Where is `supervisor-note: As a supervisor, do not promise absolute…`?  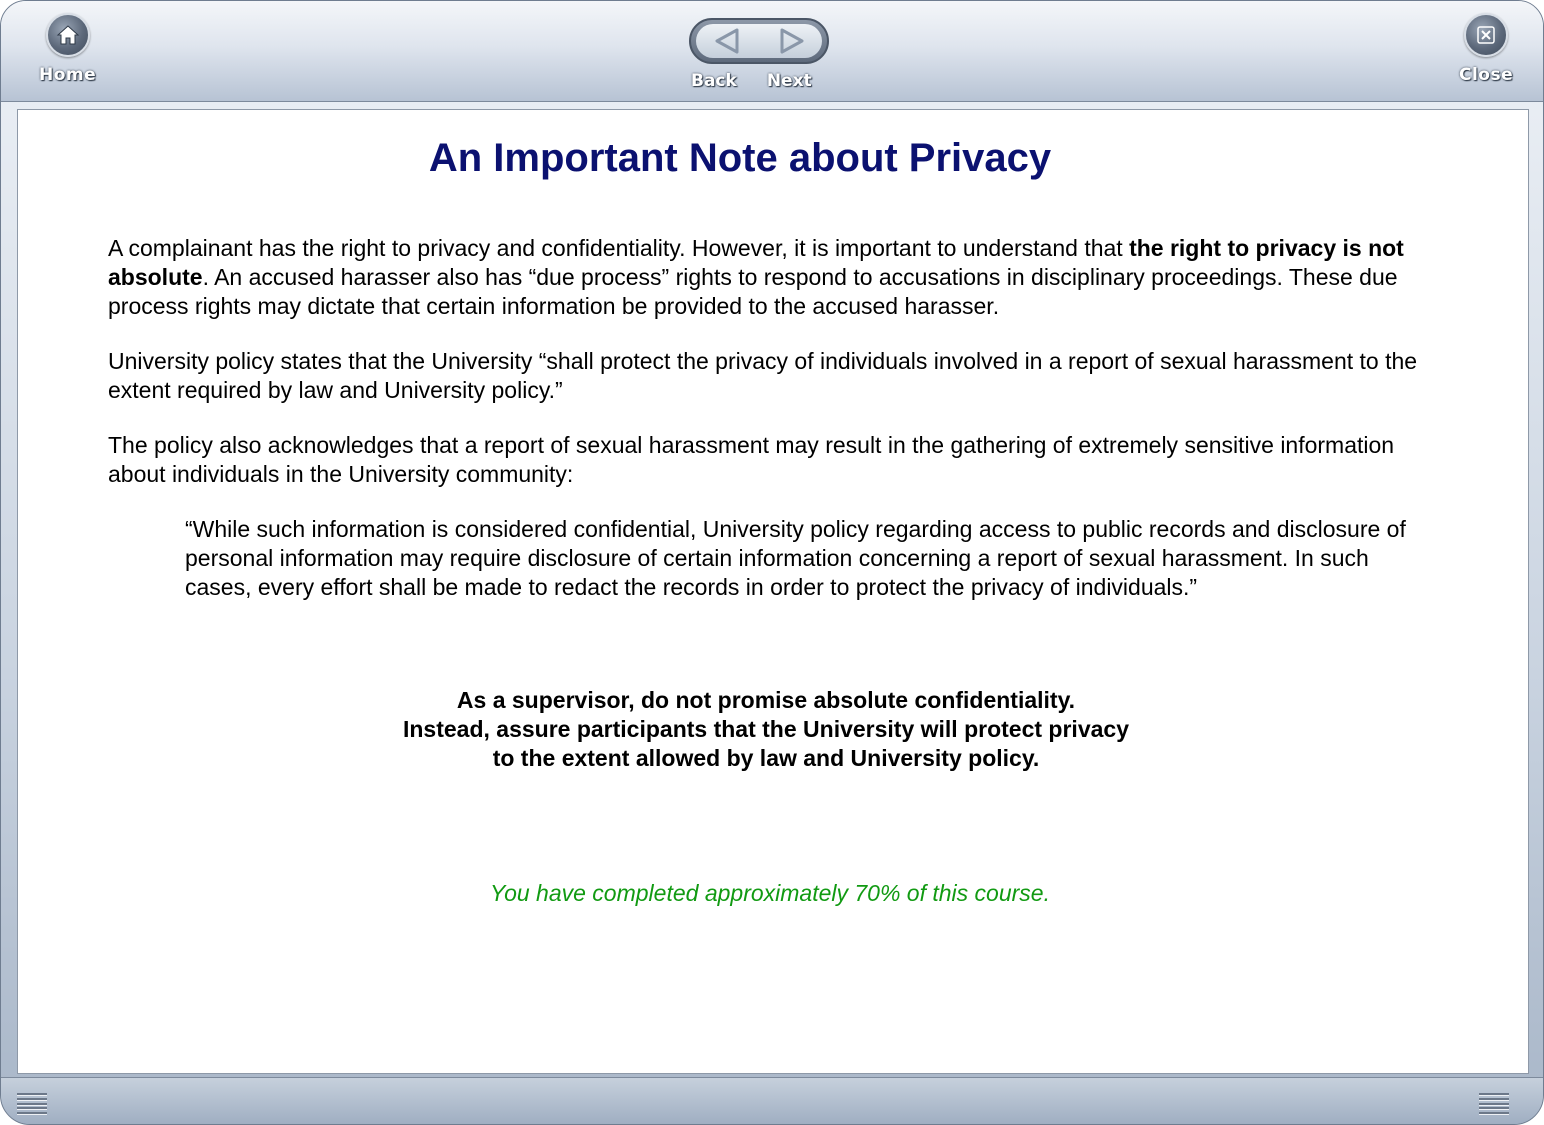 supervisor-note: As a supervisor, do not promise absolute… is located at coordinates (766, 729).